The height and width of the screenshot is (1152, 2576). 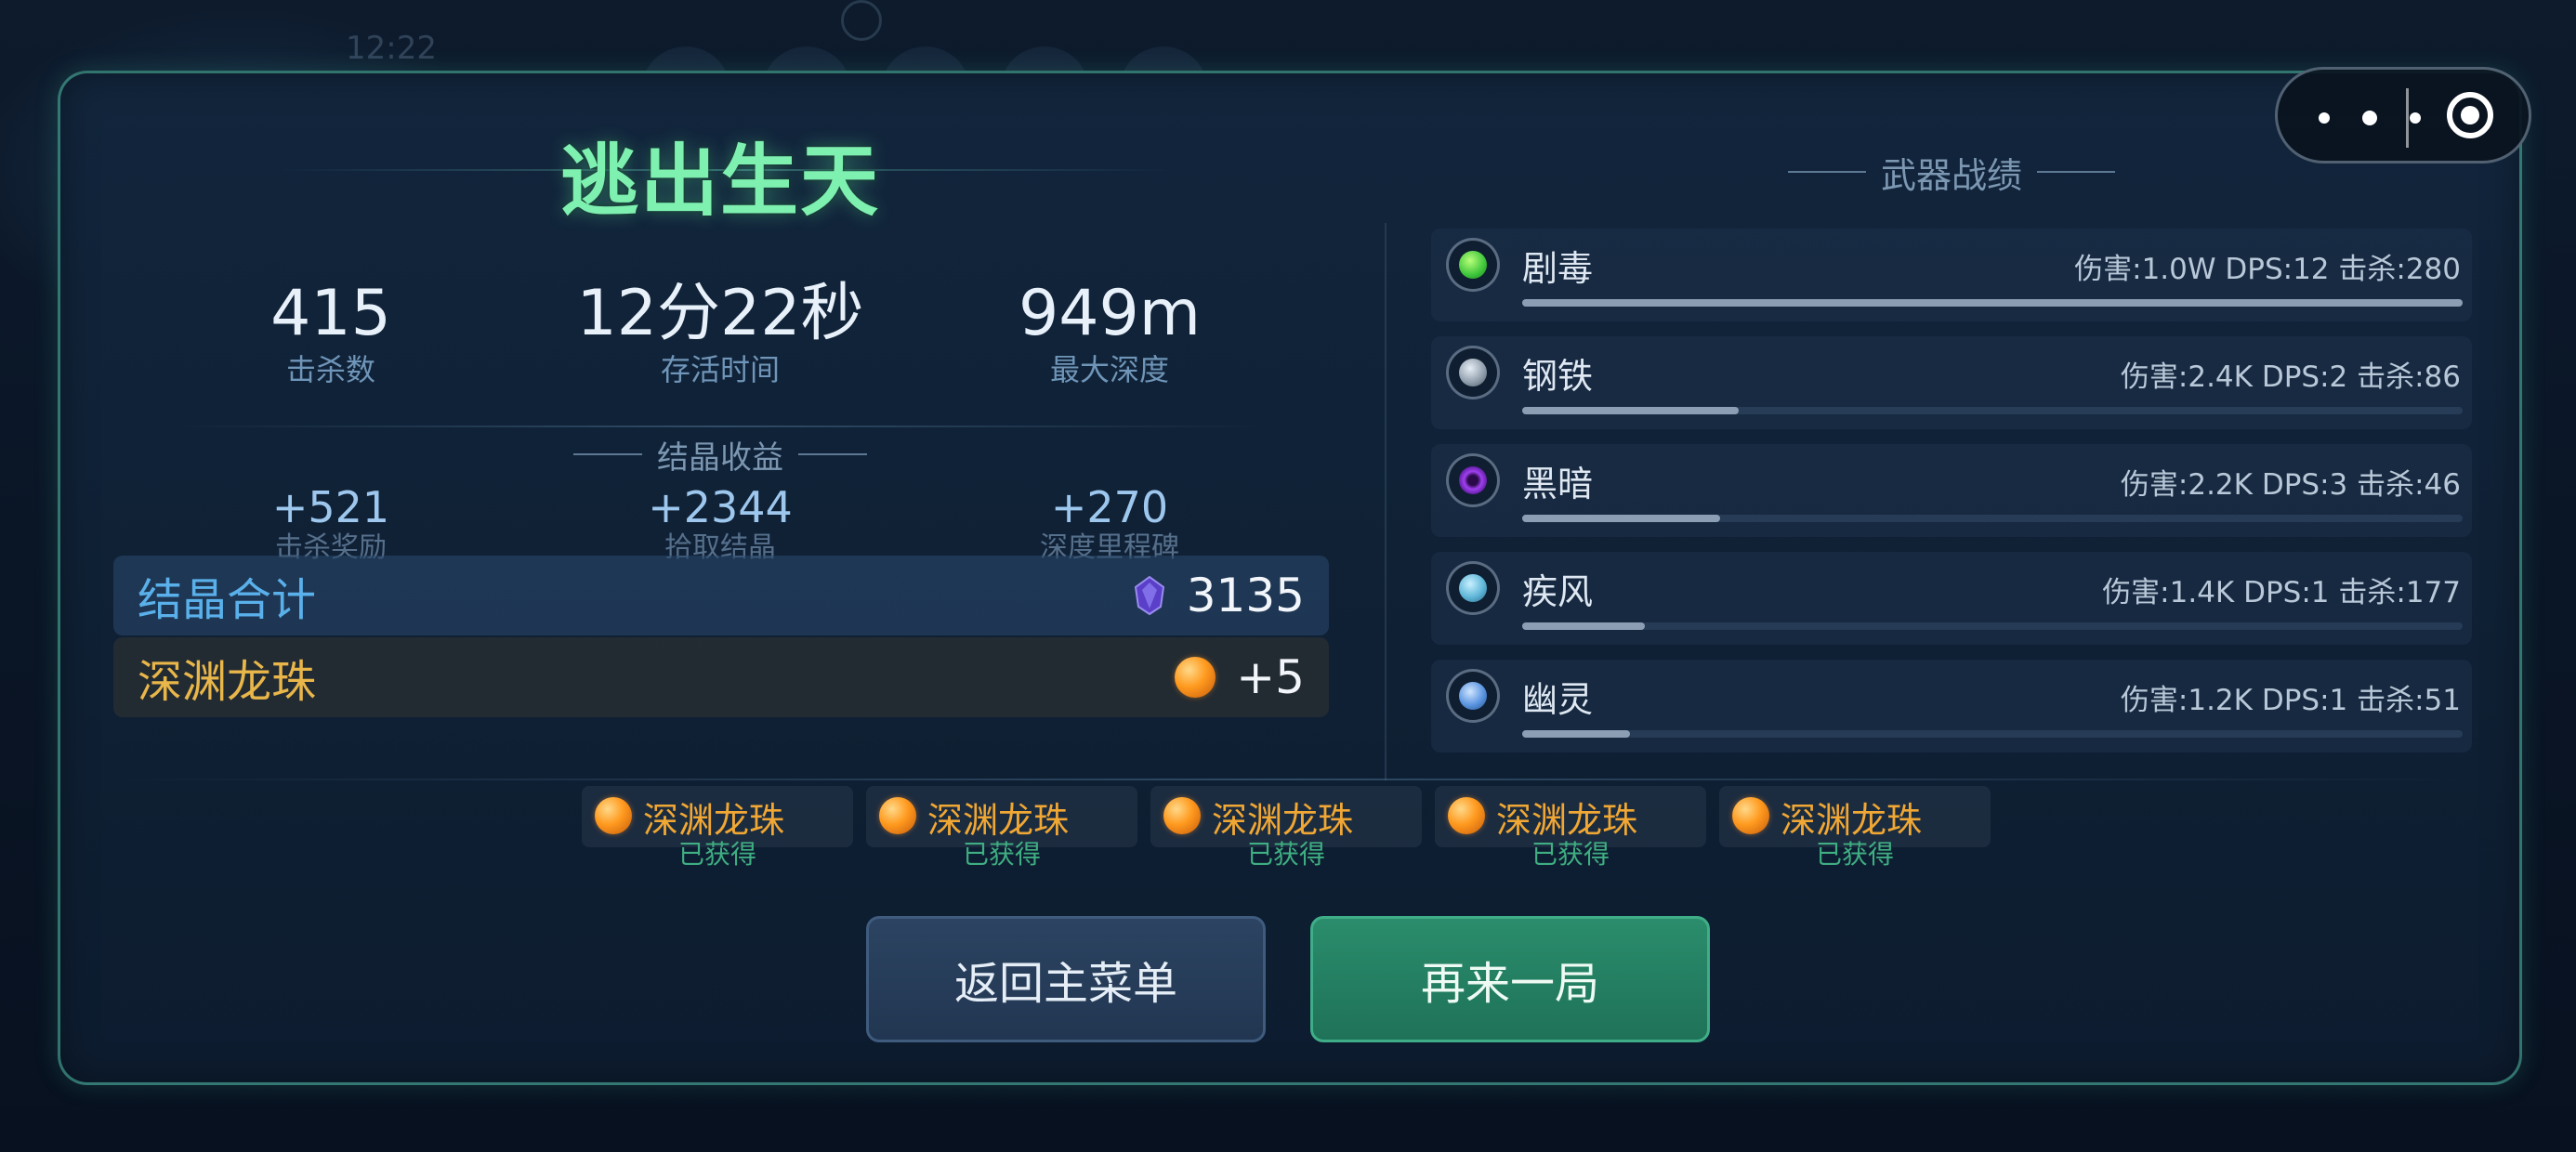 What do you see at coordinates (1473, 265) in the screenshot?
I see `poison-icon` at bounding box center [1473, 265].